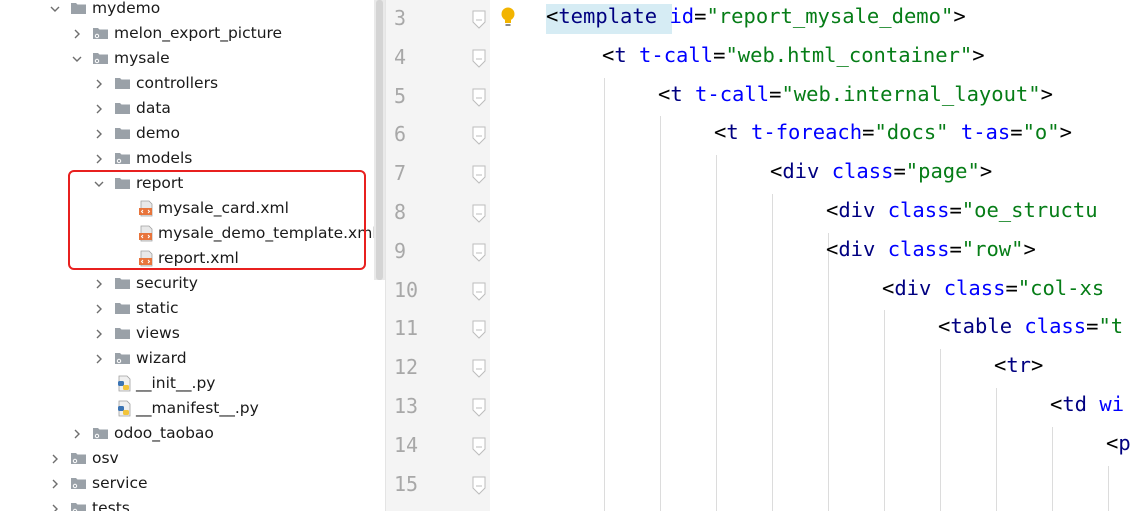  What do you see at coordinates (187, 283) in the screenshot?
I see `tree-item-security: security` at bounding box center [187, 283].